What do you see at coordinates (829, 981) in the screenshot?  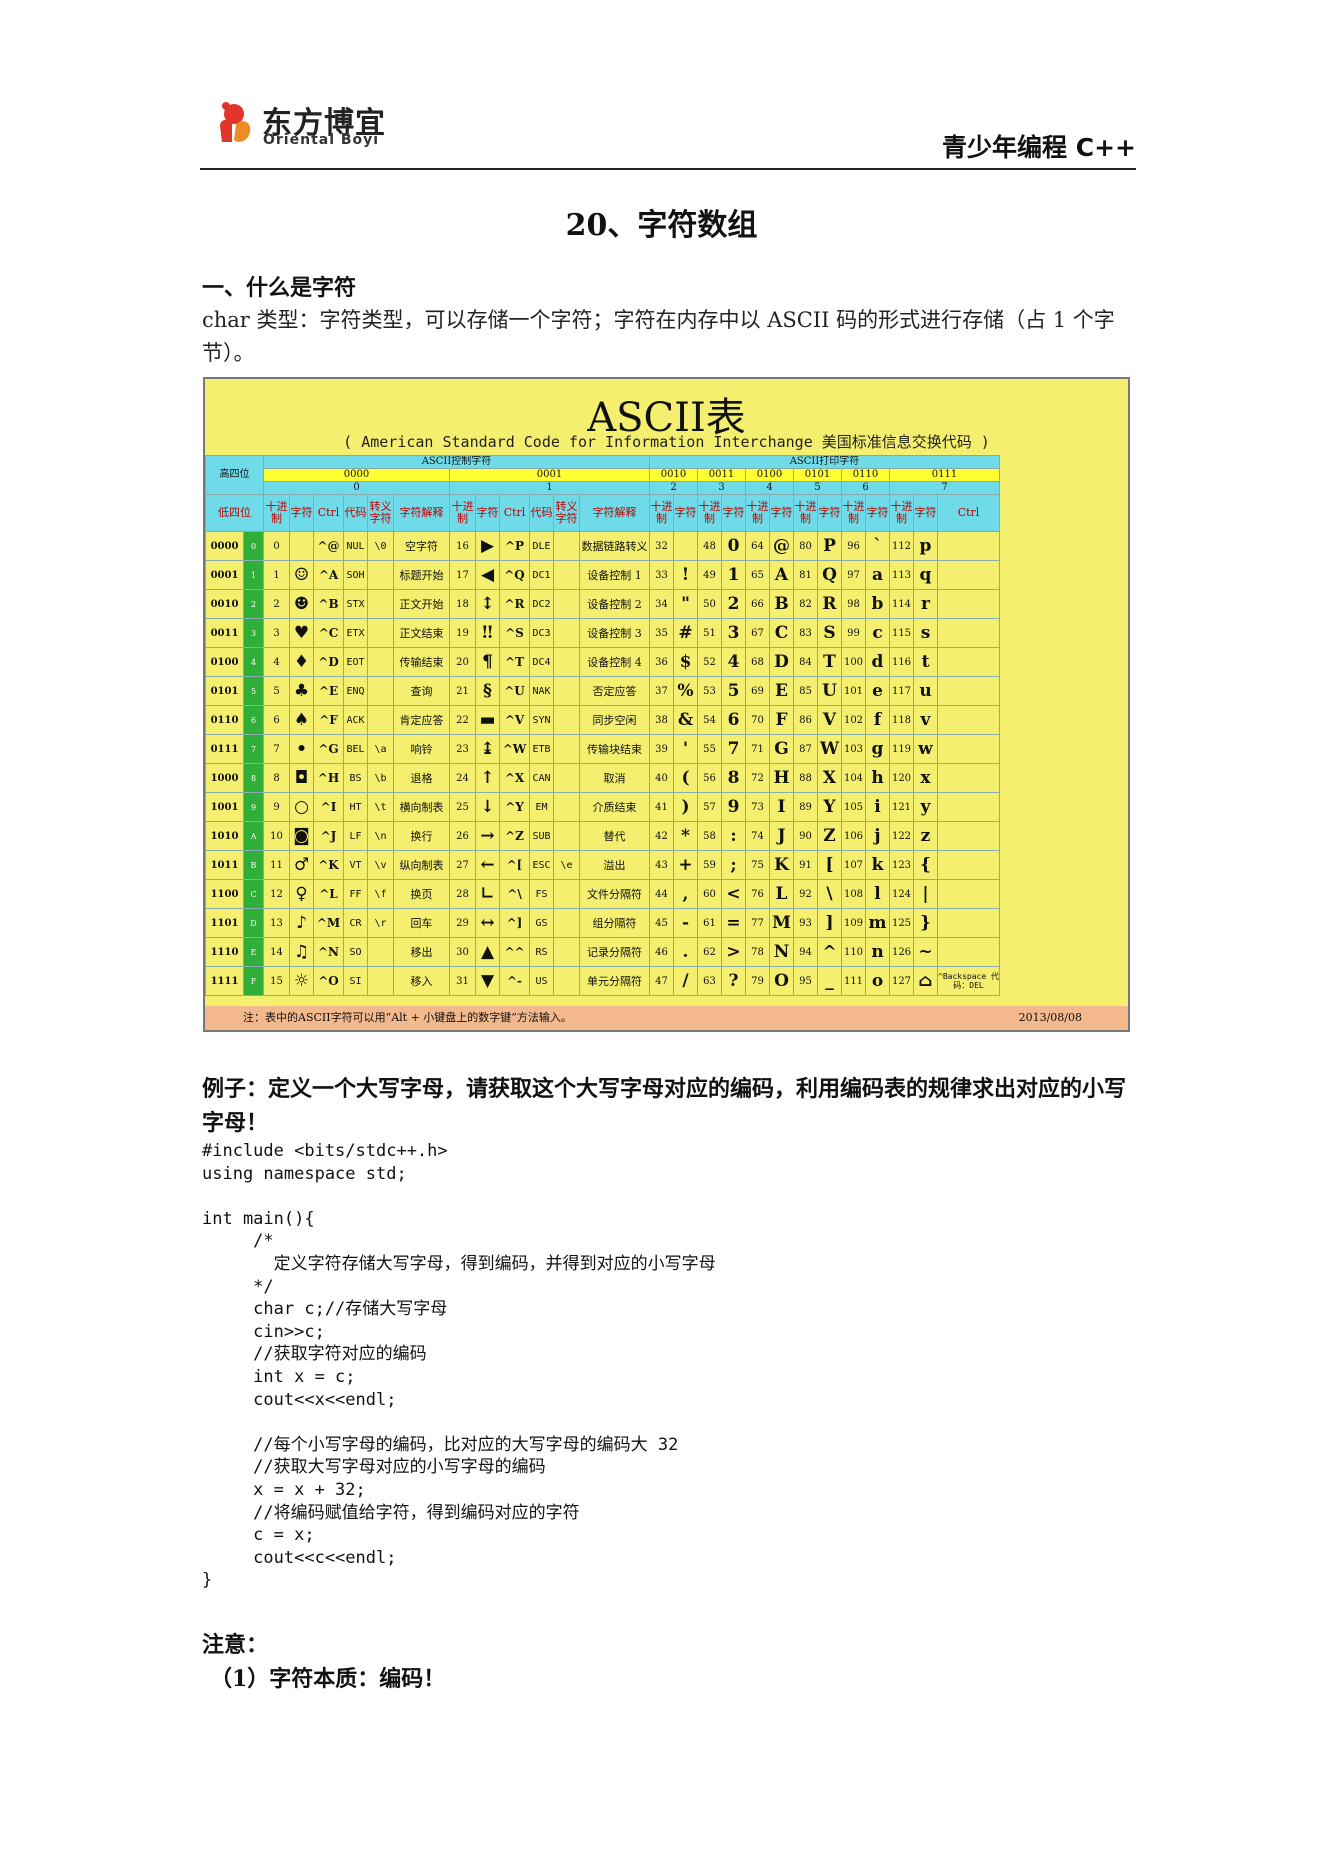 I see `table-cell: _` at bounding box center [829, 981].